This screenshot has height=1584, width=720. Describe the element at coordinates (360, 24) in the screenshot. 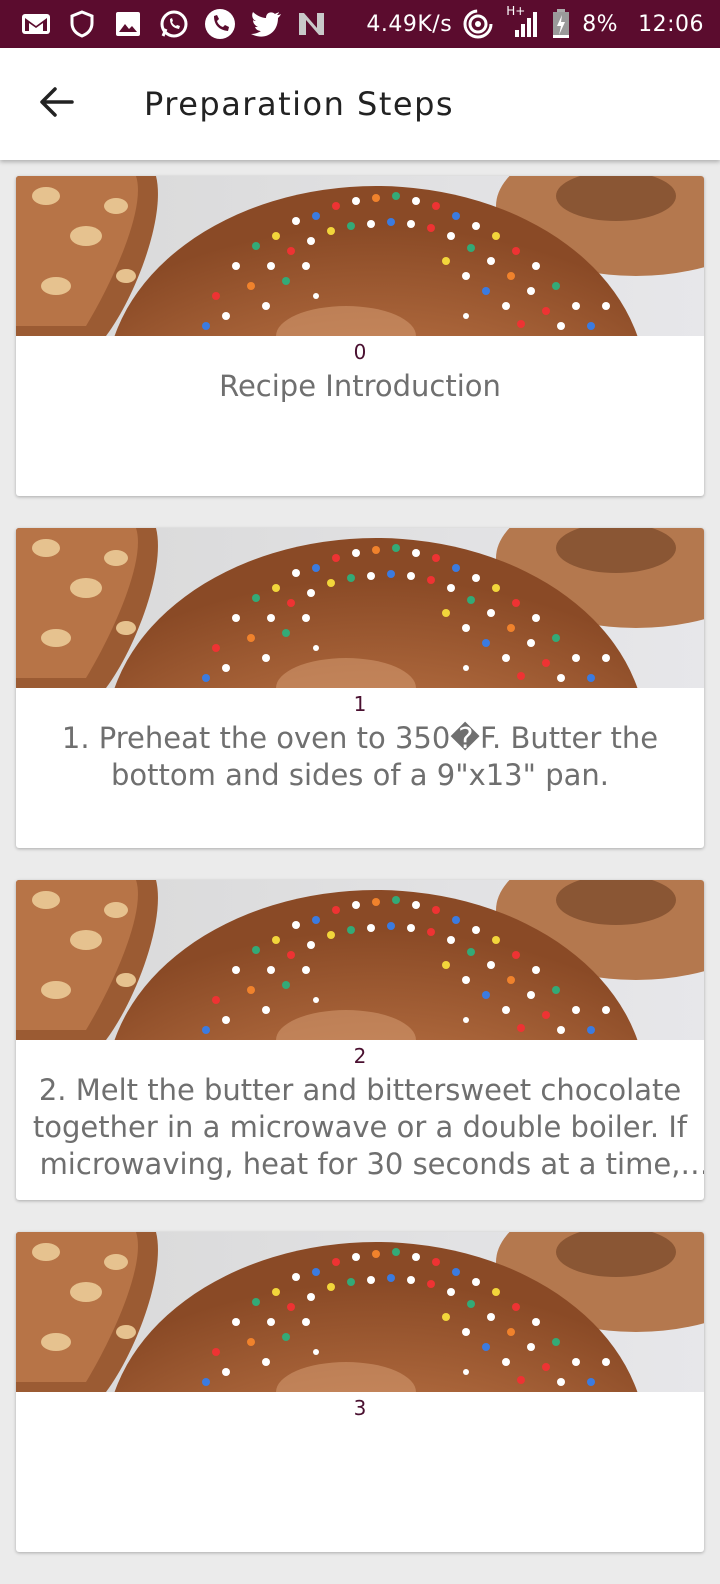

I see `status-bar: 4.49K/s H+ 8% 12:06` at that location.